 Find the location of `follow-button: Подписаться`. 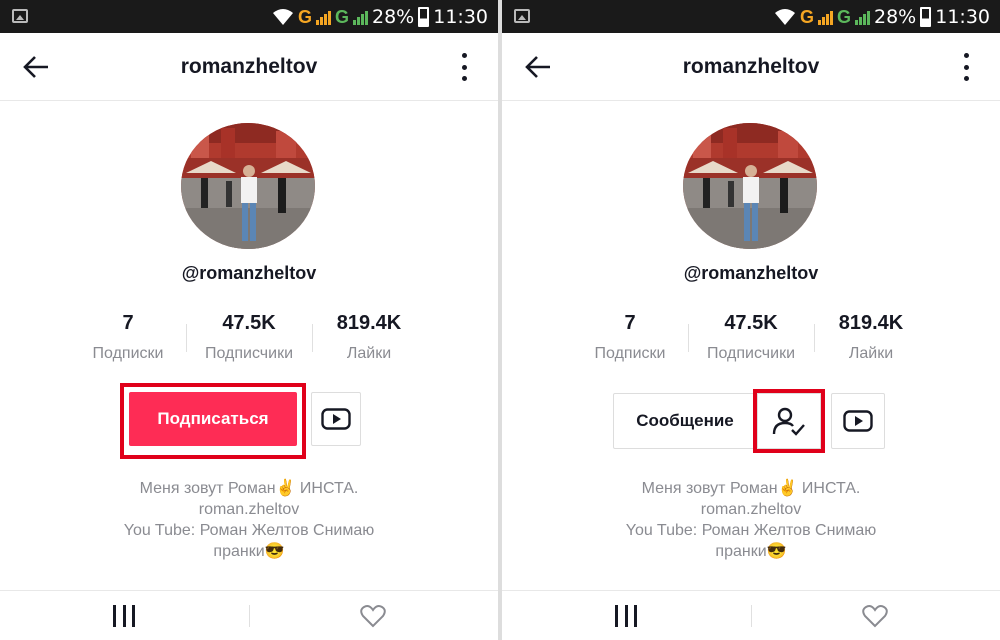

follow-button: Подписаться is located at coordinates (213, 419).